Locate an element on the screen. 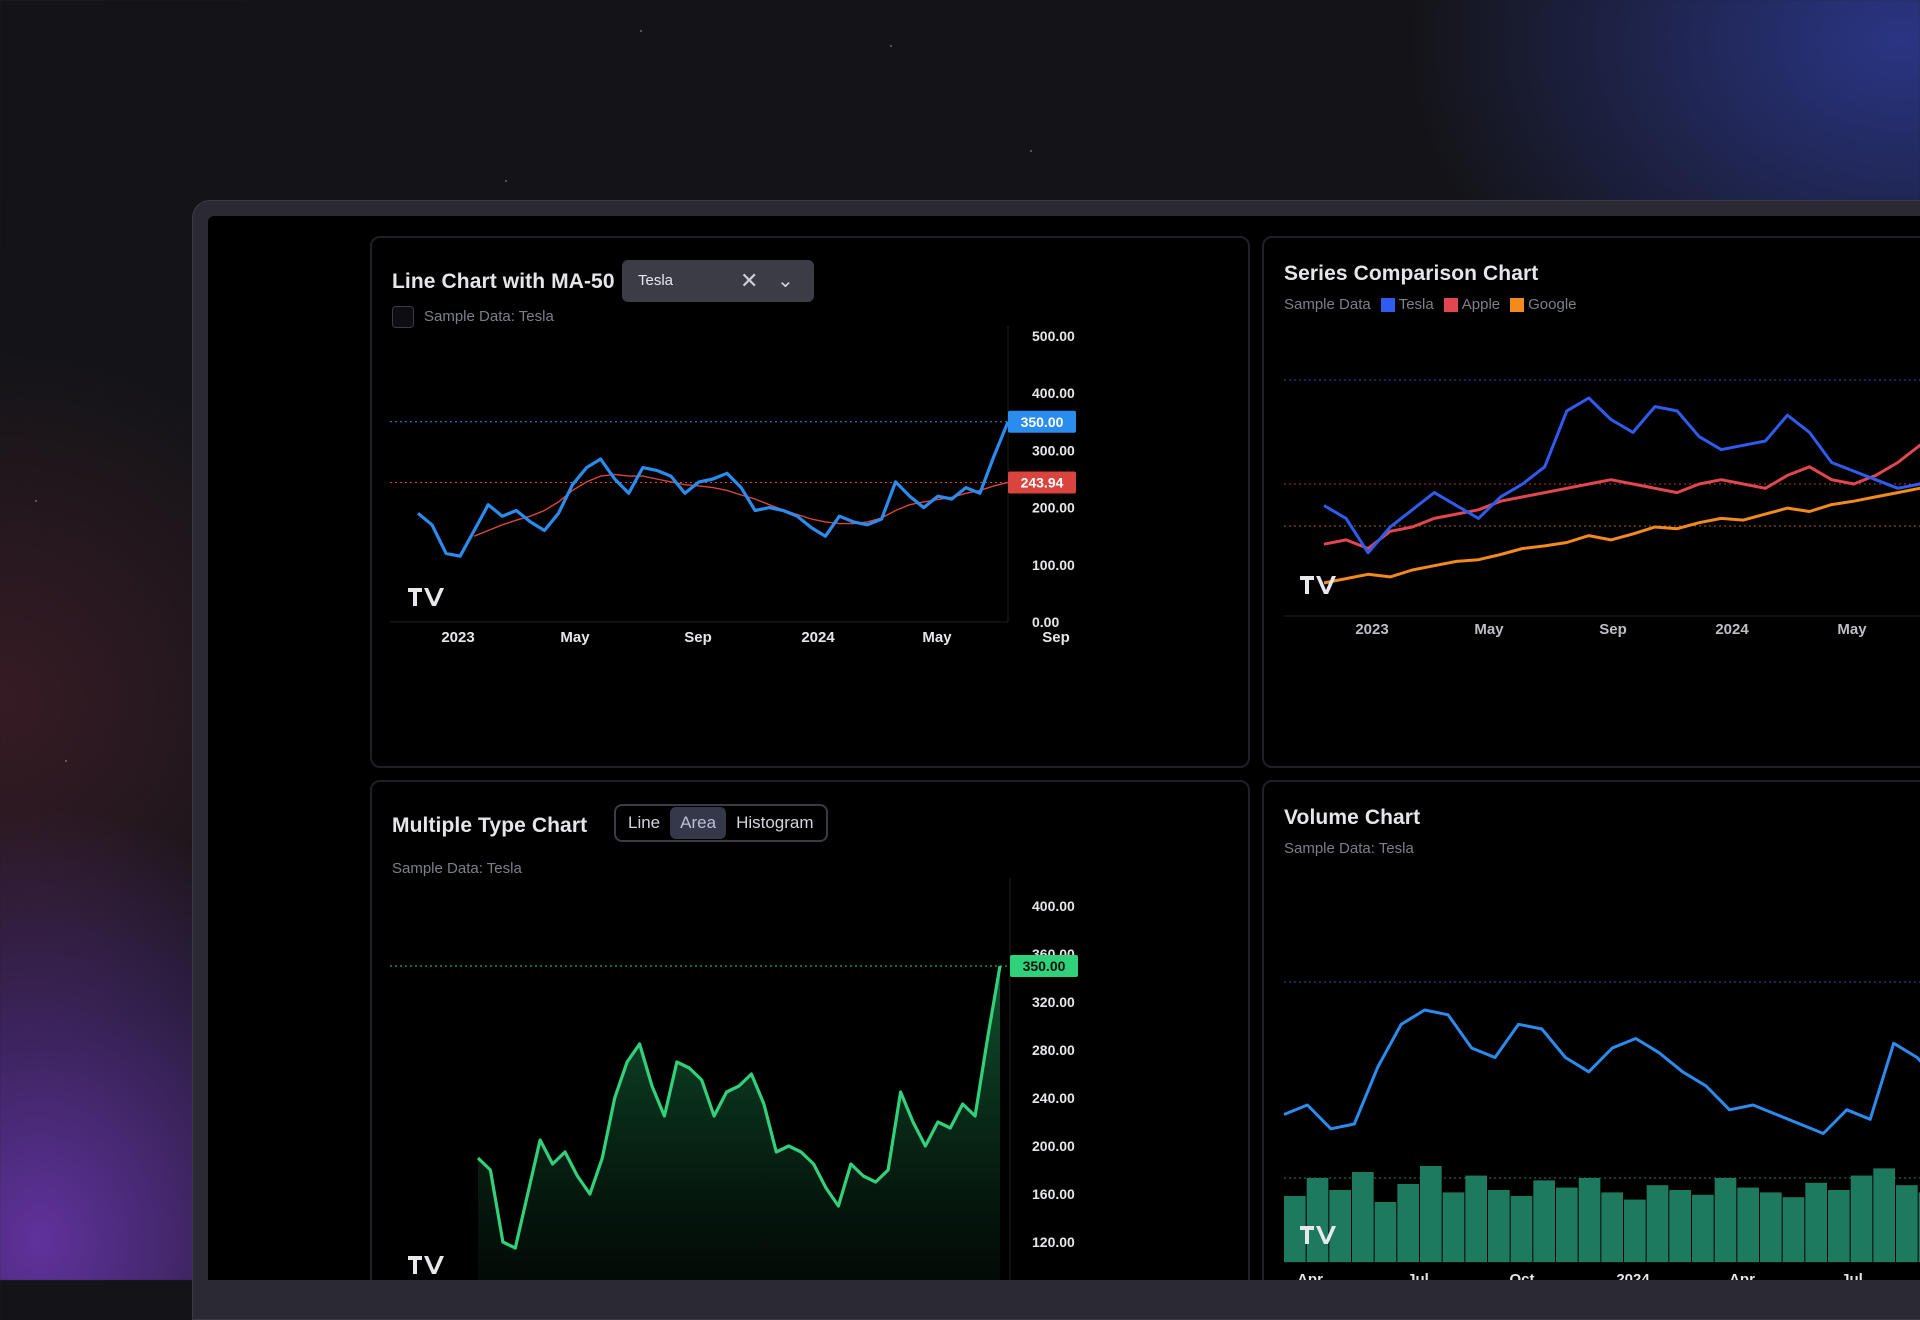  symbol-select: Tesla ✕ ⌄ is located at coordinates (718, 281).